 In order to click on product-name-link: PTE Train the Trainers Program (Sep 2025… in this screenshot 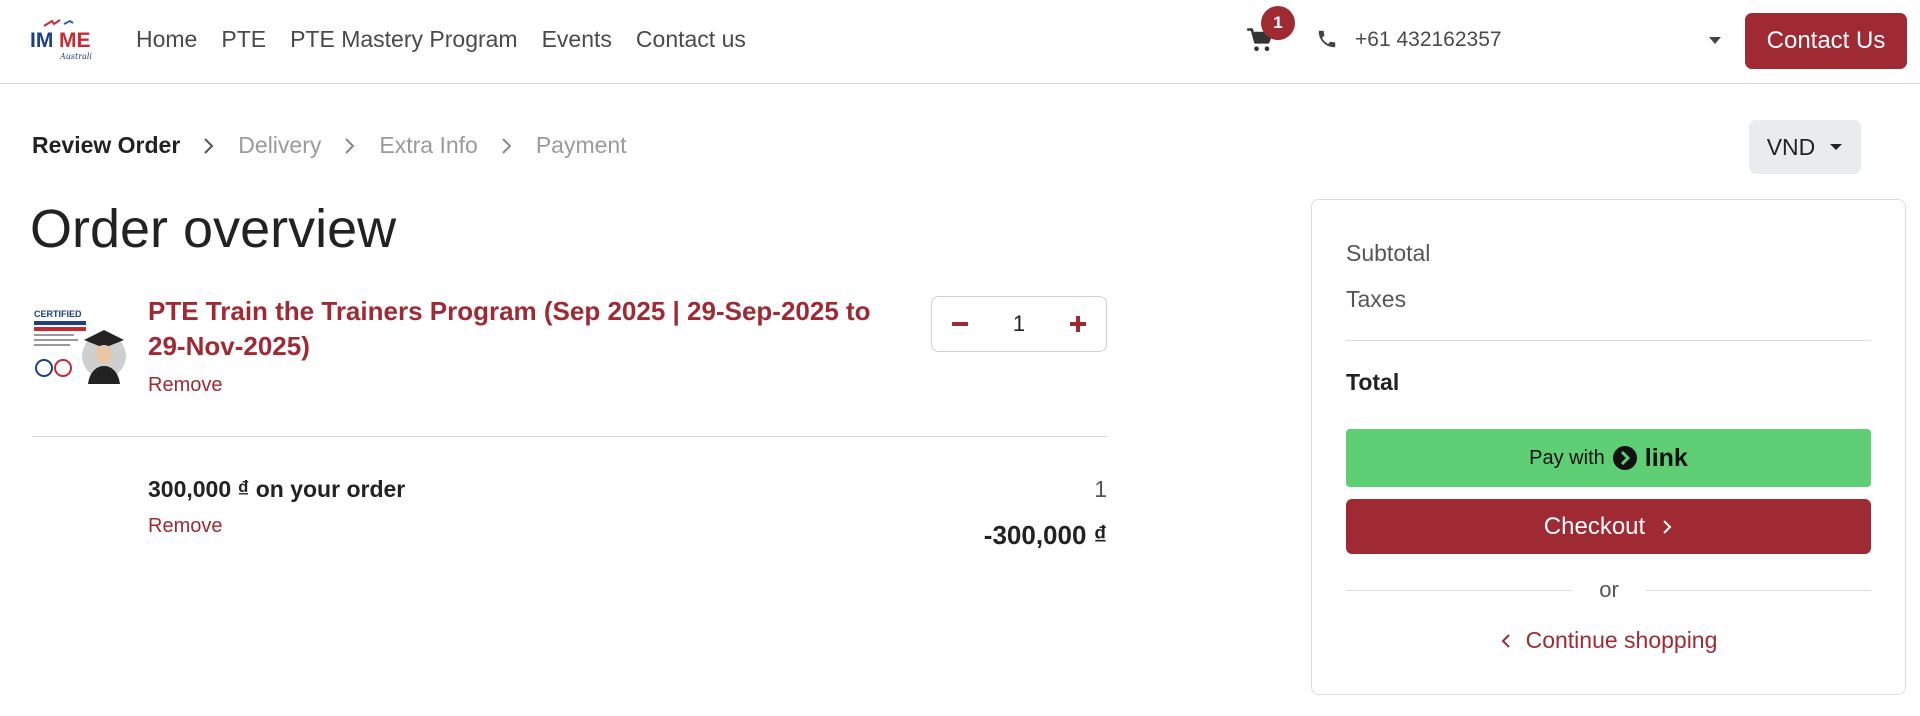, I will do `click(528, 329)`.